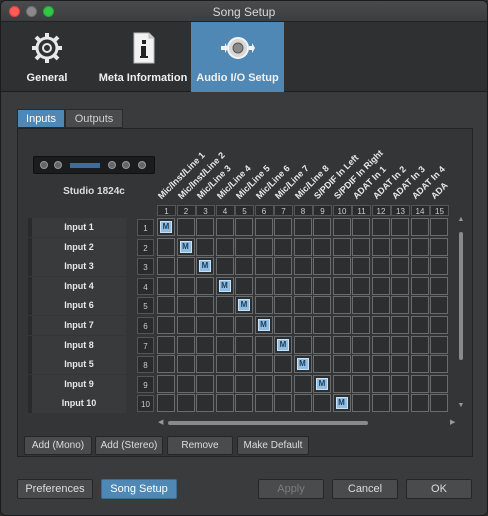 This screenshot has height=516, width=488. What do you see at coordinates (461, 316) in the screenshot?
I see `vertical-scrollbar: ▲ ▼` at bounding box center [461, 316].